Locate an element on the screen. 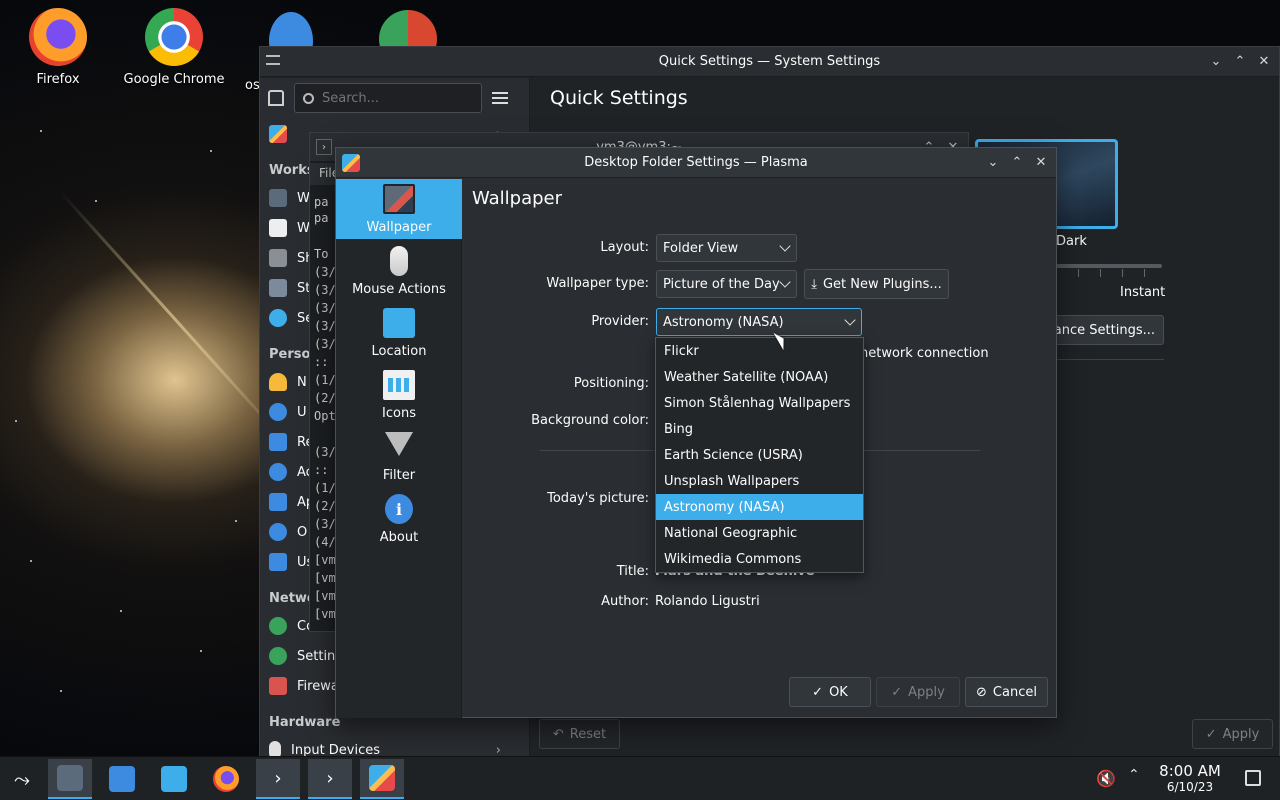 This screenshot has width=1280, height=800. terminal-line: [vm is located at coordinates (325, 596).